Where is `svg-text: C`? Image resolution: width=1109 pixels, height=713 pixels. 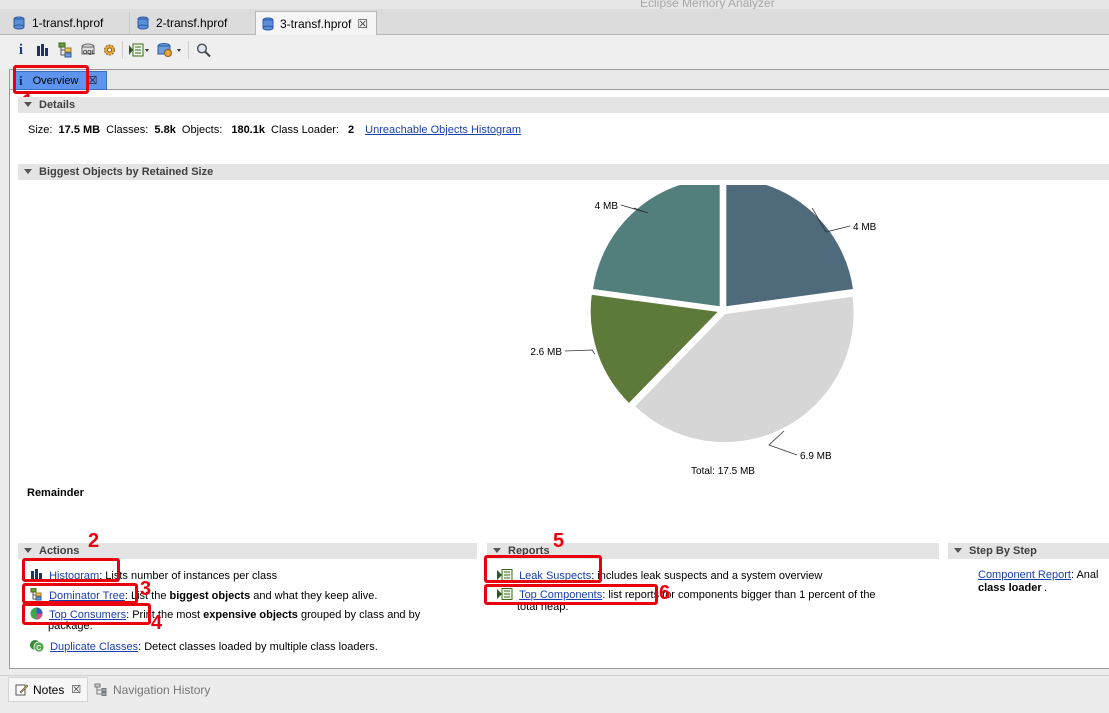 svg-text: C is located at coordinates (38, 648).